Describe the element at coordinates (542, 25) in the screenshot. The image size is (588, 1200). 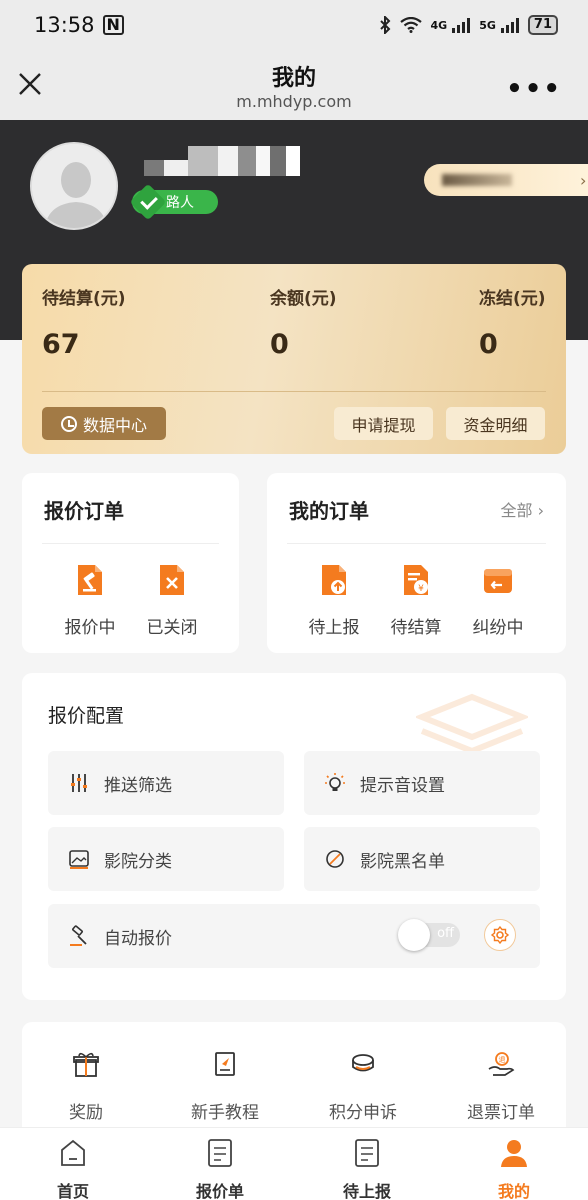
I see `battery-icon: 71` at that location.